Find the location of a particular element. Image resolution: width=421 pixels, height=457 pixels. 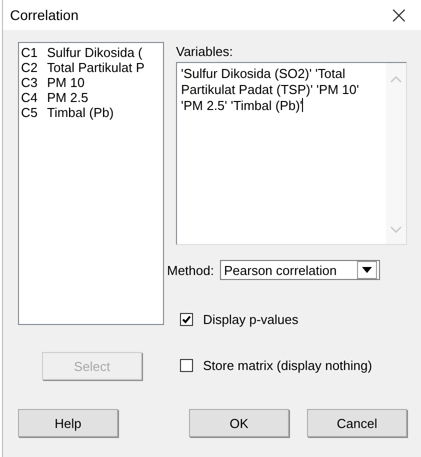

column-id: C3 is located at coordinates (34, 82).